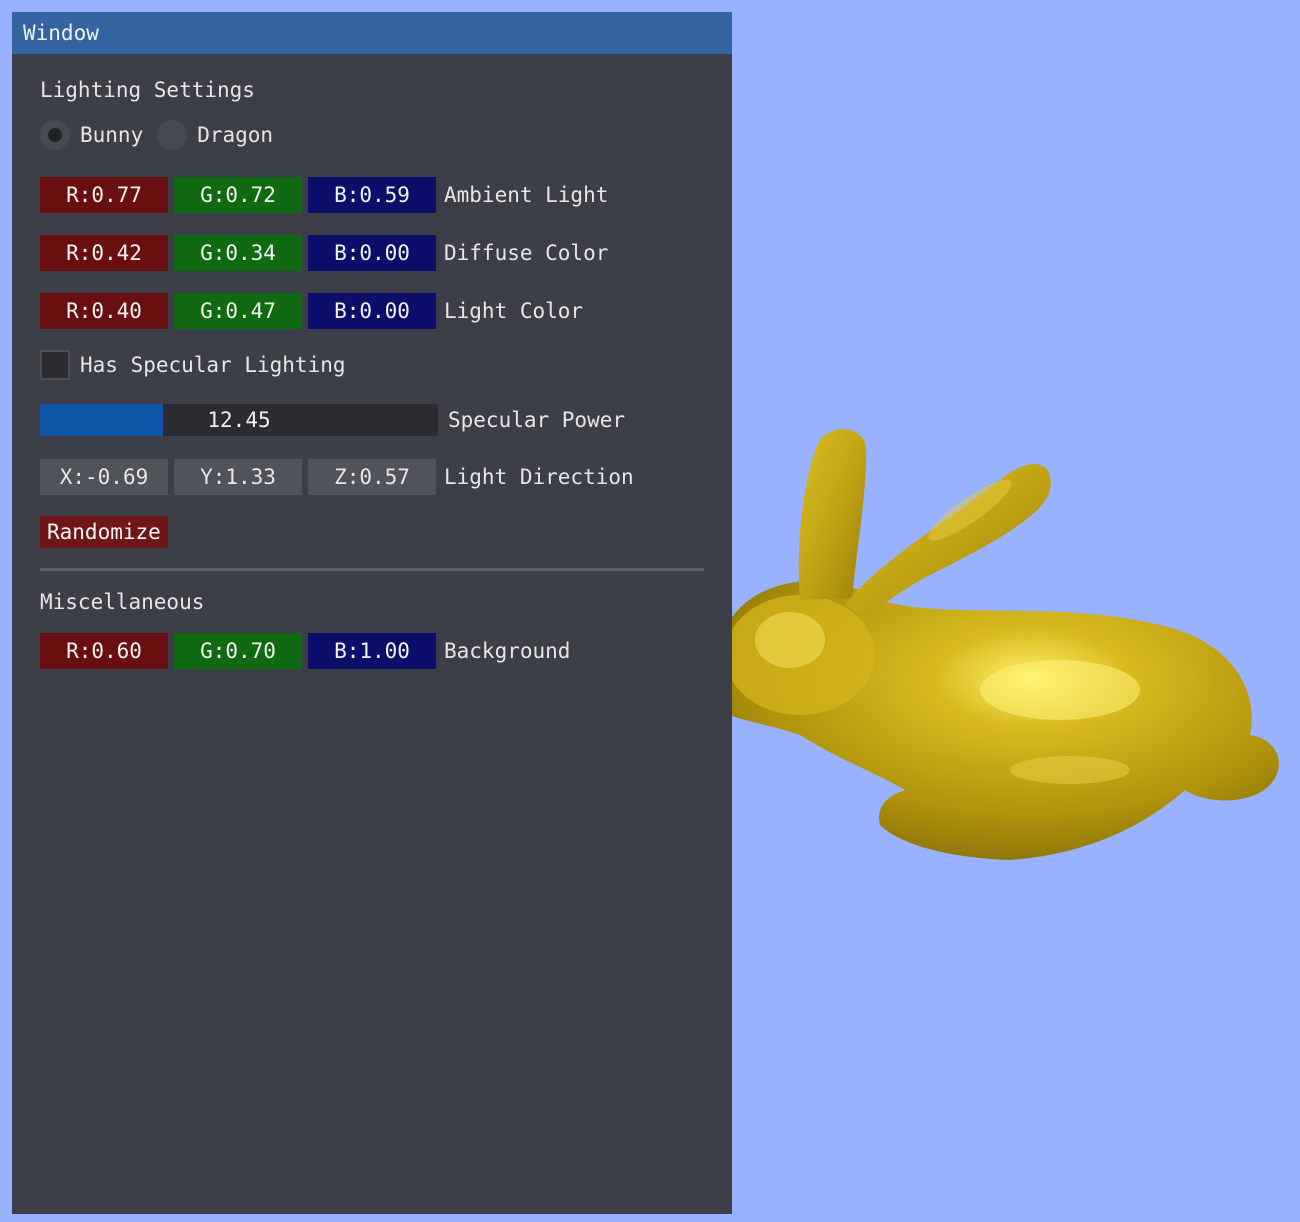 This screenshot has height=1222, width=1300. What do you see at coordinates (104, 532) in the screenshot?
I see `randomize-button: Randomize` at bounding box center [104, 532].